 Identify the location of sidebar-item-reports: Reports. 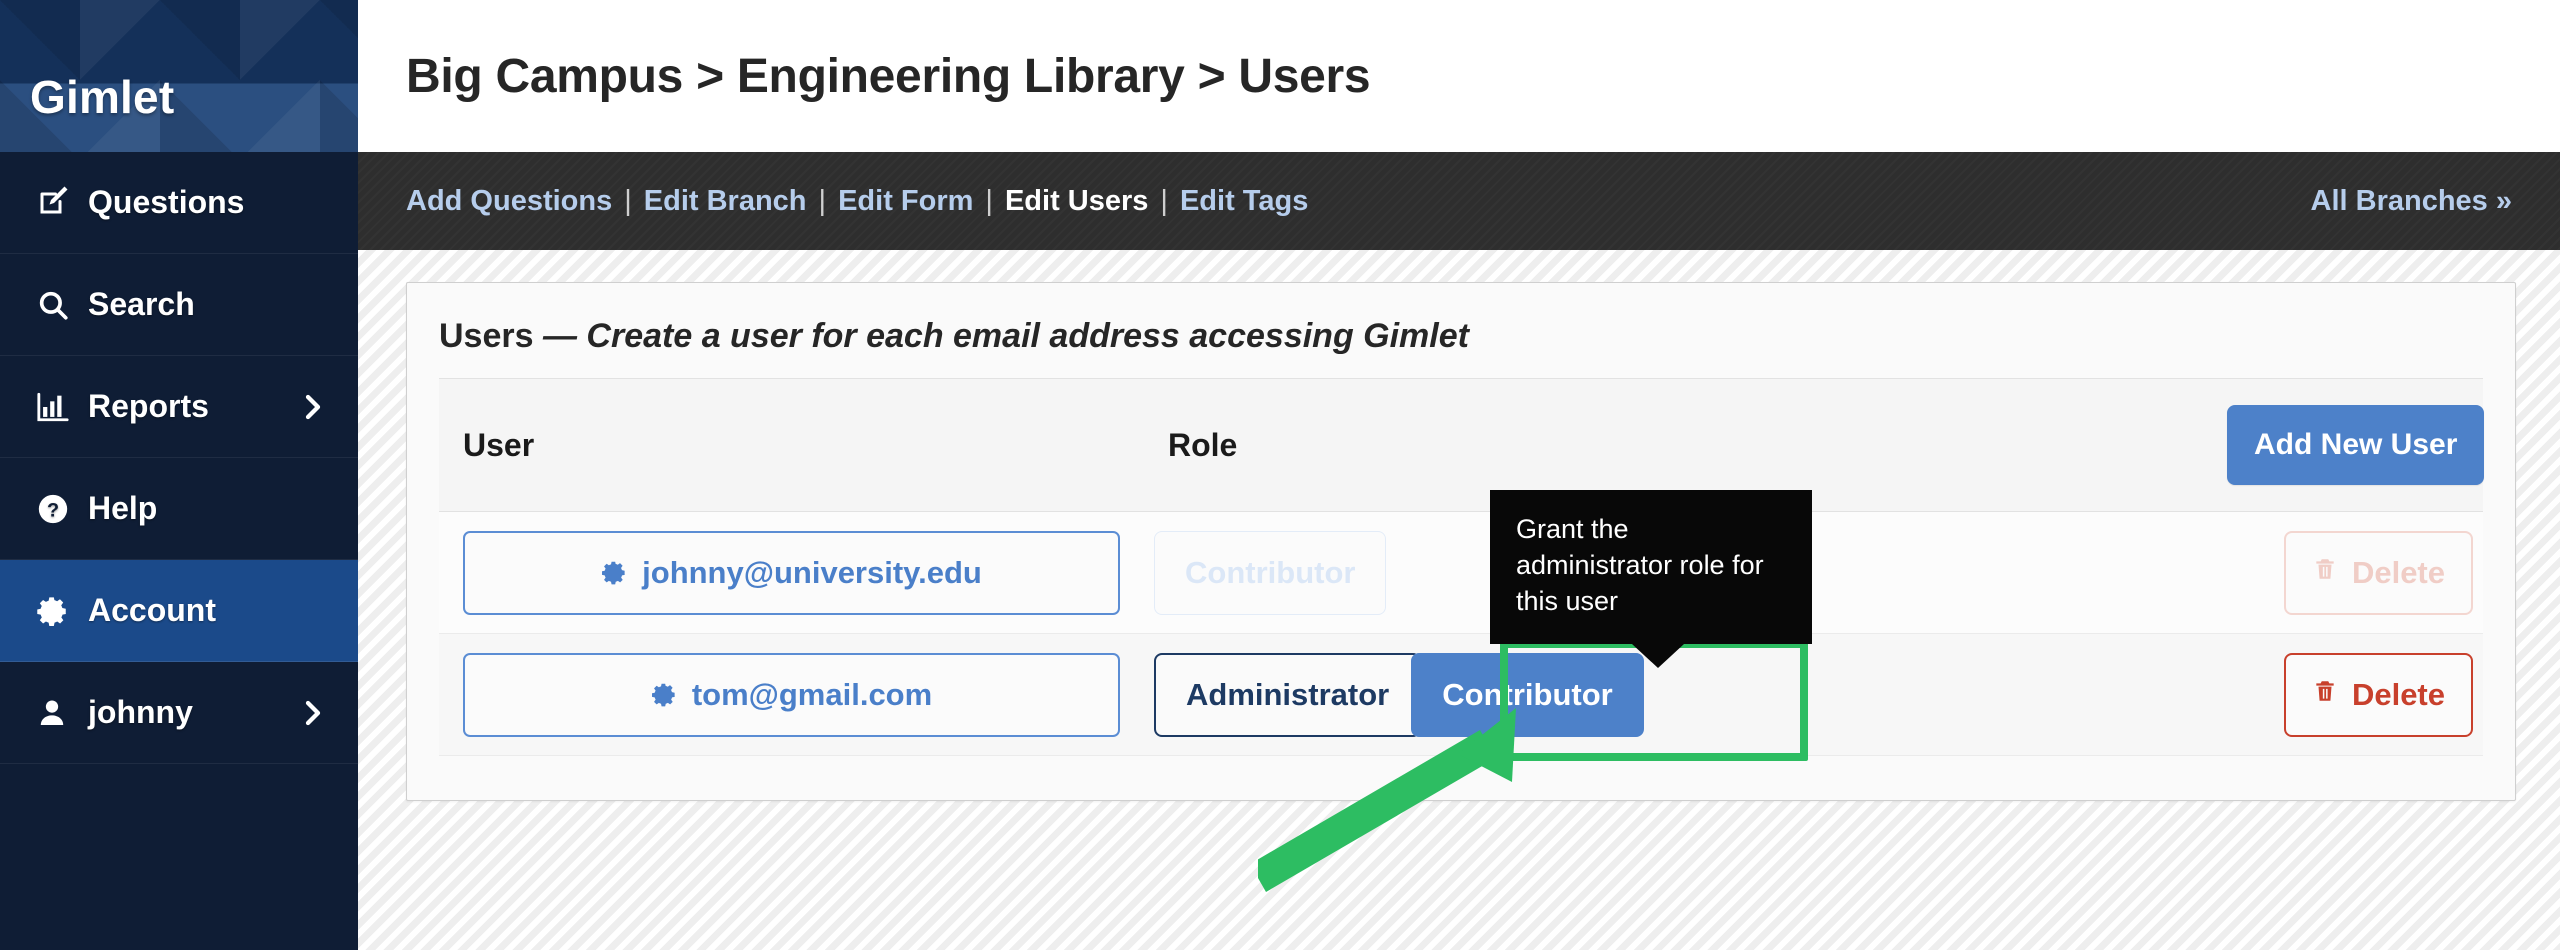
(179, 407).